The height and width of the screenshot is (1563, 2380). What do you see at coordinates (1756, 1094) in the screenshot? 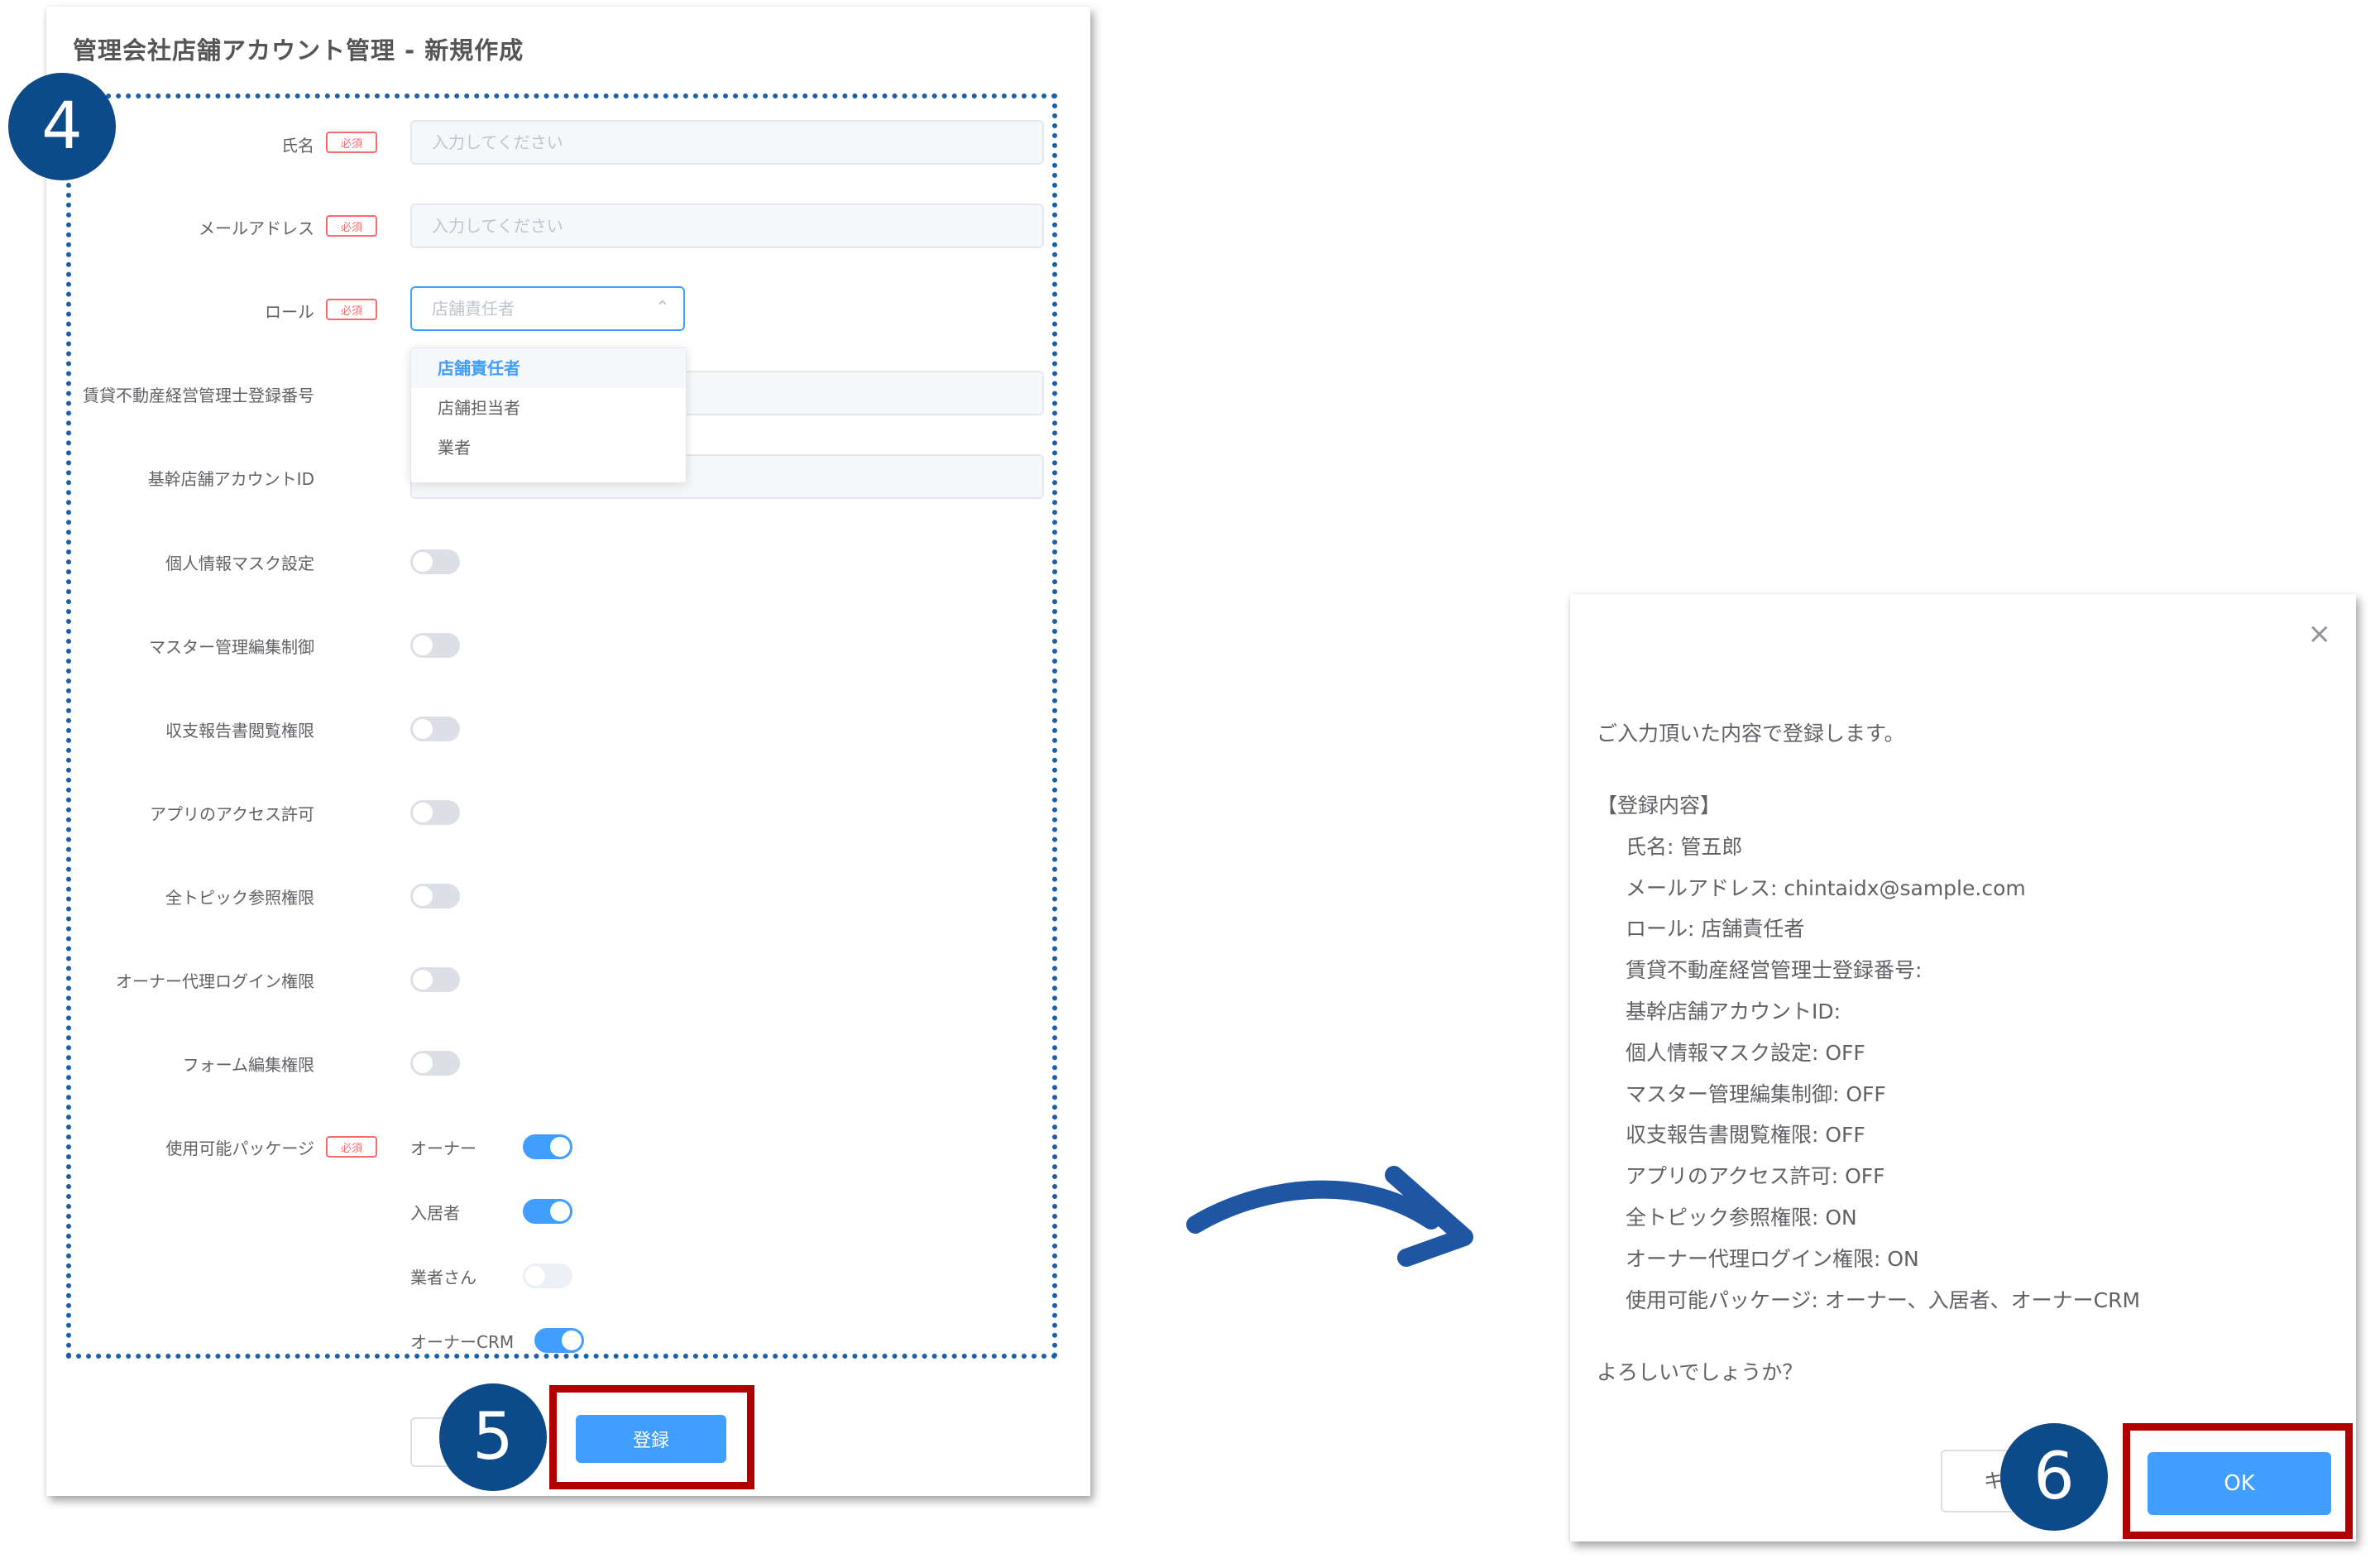
I see `summary-line: マスター管理編集制御: OFF` at bounding box center [1756, 1094].